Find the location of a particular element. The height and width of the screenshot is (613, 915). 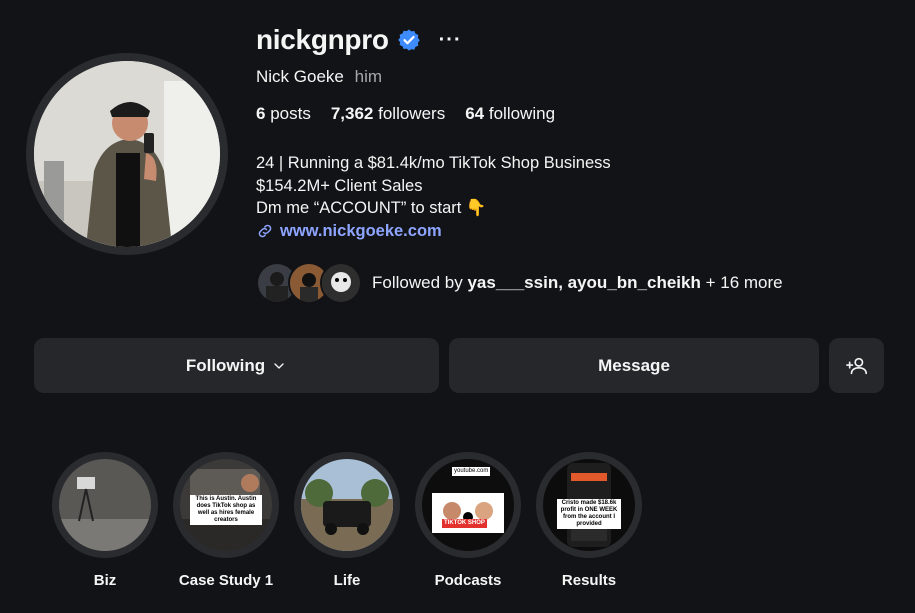

highlight-label: Podcasts is located at coordinates (468, 580).